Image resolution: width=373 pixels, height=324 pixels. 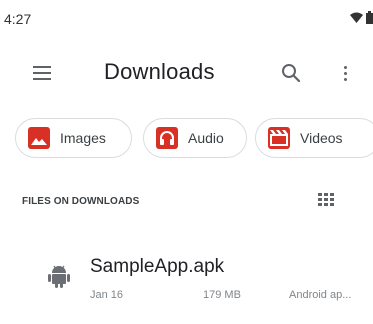 I want to click on status-time: 4:27, so click(x=18, y=19).